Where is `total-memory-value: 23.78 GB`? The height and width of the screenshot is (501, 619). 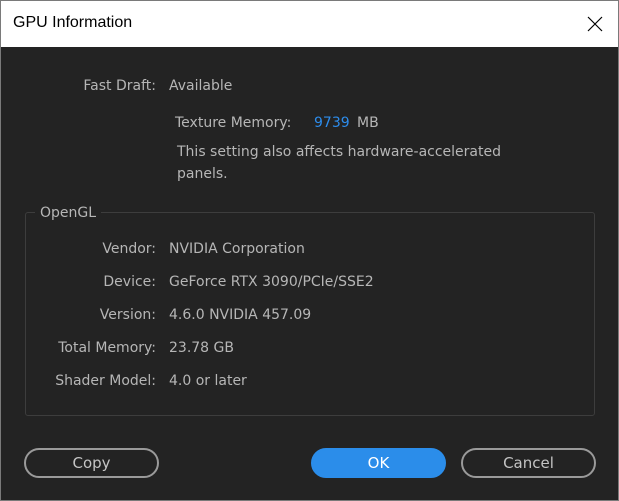
total-memory-value: 23.78 GB is located at coordinates (201, 348).